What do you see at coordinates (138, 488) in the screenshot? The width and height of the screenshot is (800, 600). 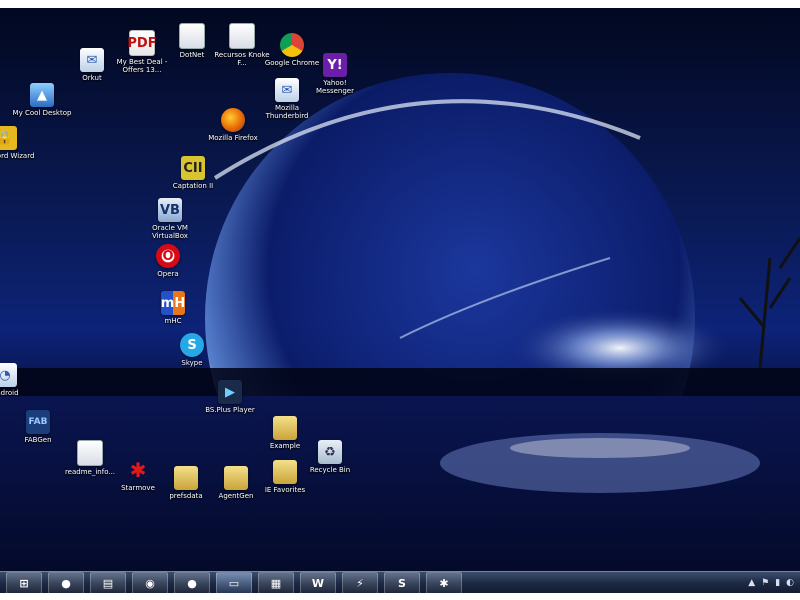 I see `desktop-icon-label: Starmove` at bounding box center [138, 488].